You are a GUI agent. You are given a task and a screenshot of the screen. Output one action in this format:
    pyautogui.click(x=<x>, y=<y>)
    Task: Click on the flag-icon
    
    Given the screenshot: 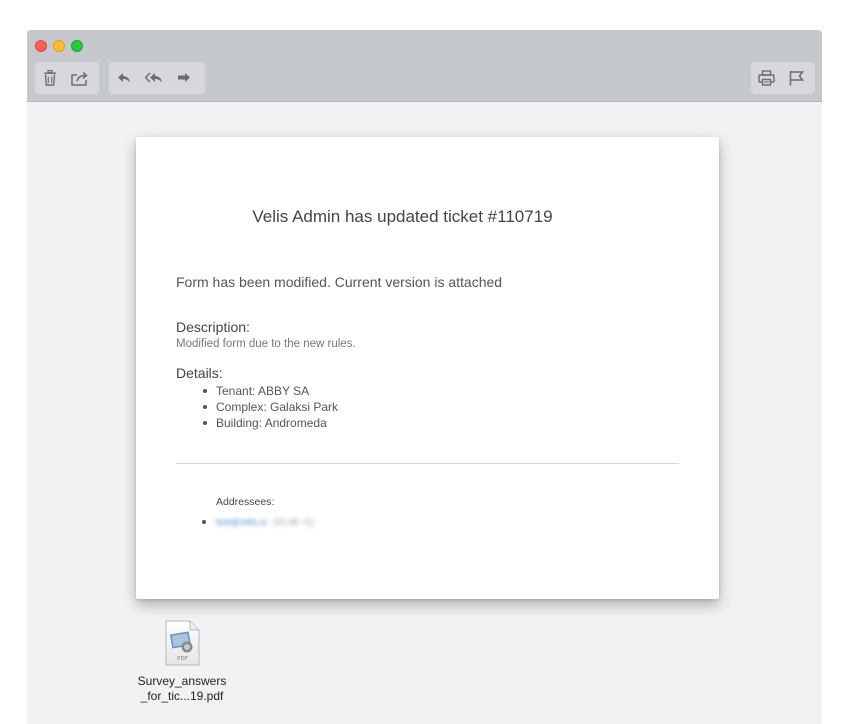 What is the action you would take?
    pyautogui.click(x=796, y=78)
    